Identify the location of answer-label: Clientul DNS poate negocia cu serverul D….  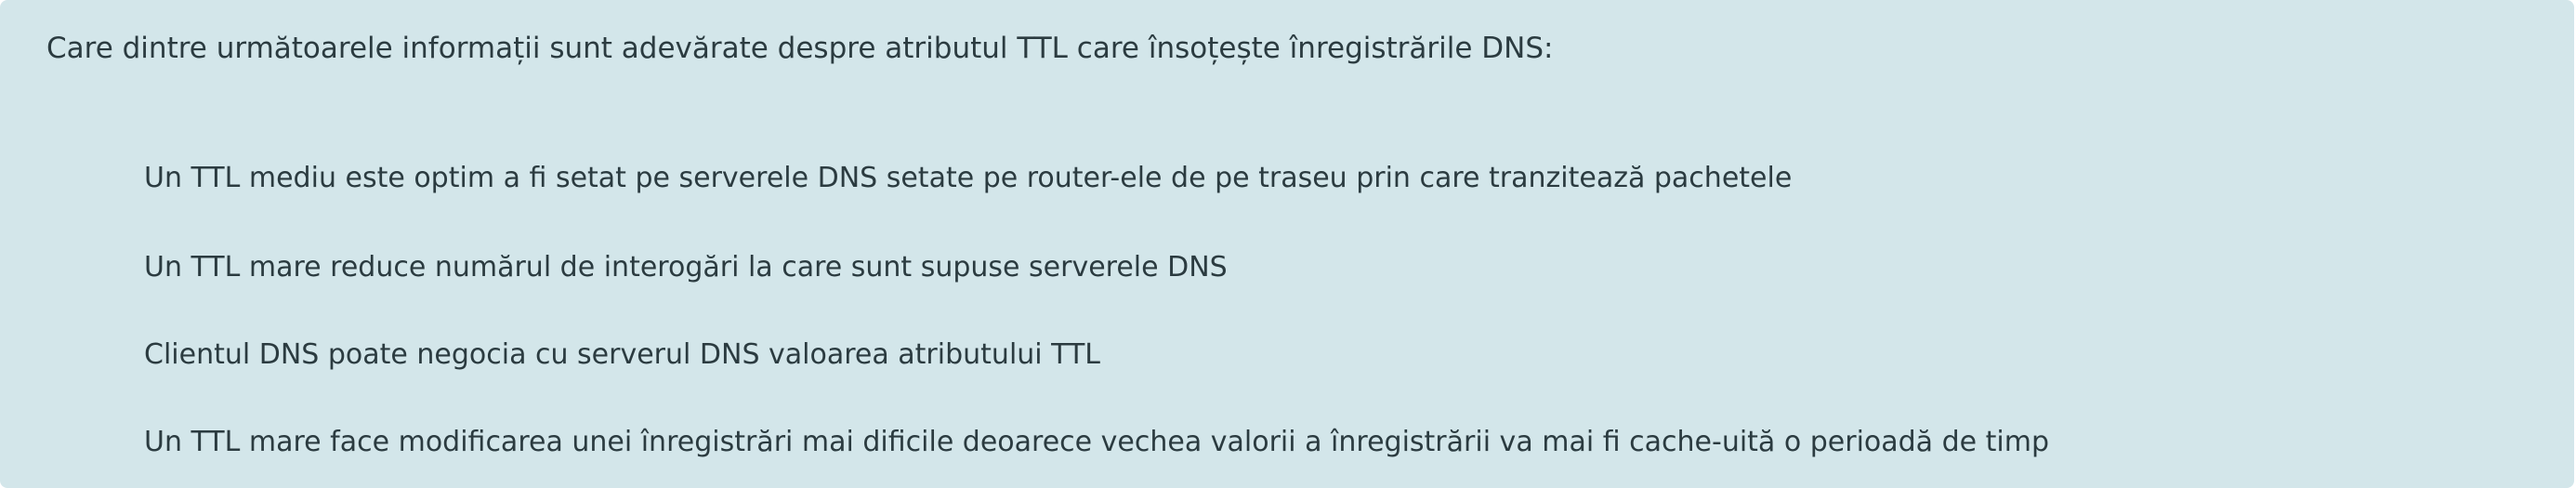
(622, 354).